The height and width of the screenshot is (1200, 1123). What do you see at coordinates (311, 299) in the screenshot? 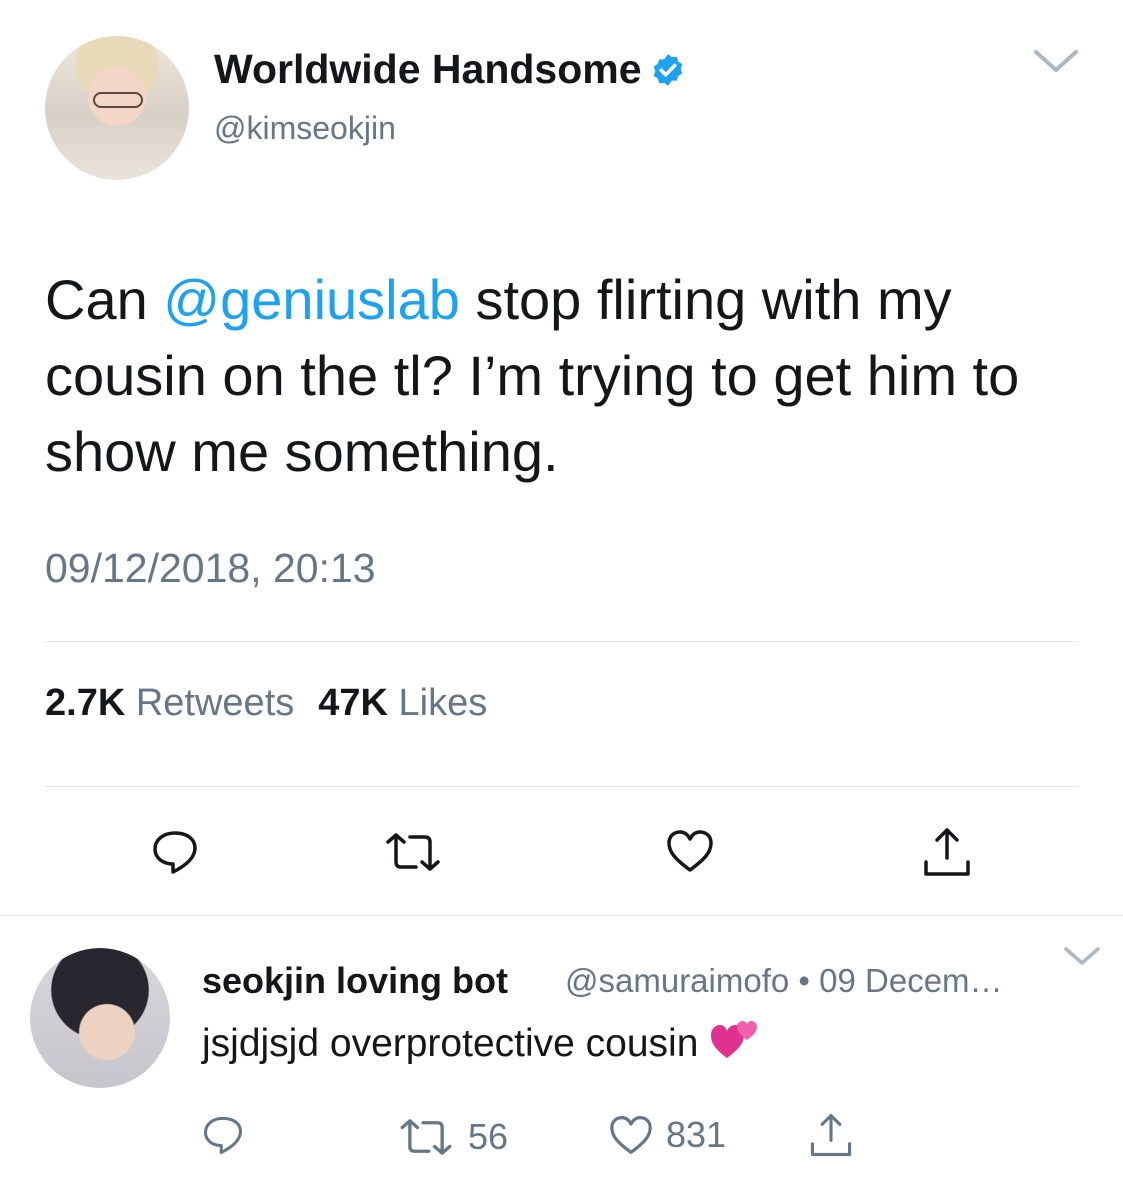
I see `mention-link: @geniuslab` at bounding box center [311, 299].